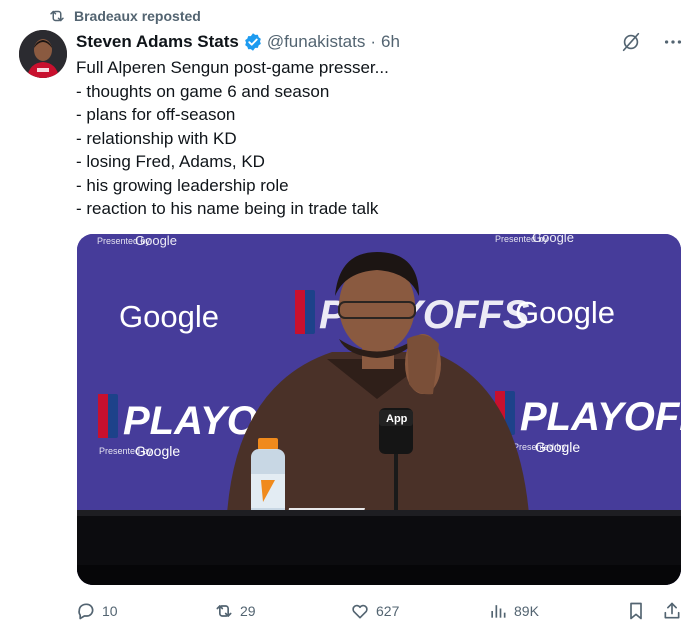 This screenshot has width=700, height=633. Describe the element at coordinates (137, 16) in the screenshot. I see `repost-label: Bradeaux reposted` at that location.